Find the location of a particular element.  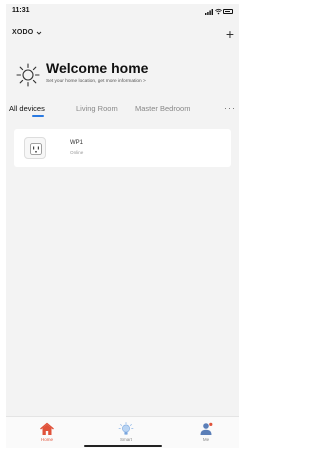

nav-me: Me is located at coordinates (206, 433).